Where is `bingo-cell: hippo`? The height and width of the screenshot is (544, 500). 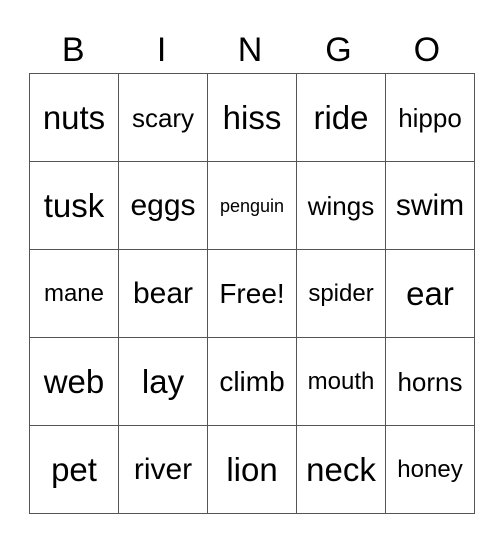
bingo-cell: hippo is located at coordinates (430, 117).